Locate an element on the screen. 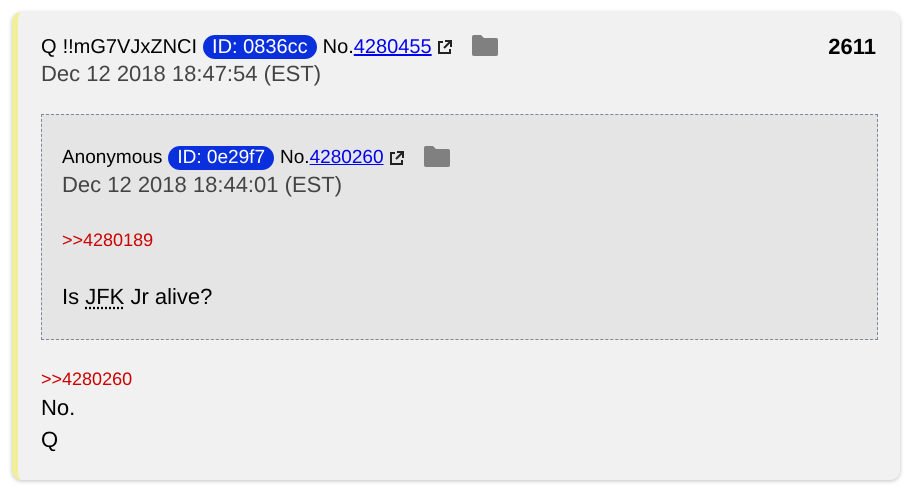 This screenshot has width=914, height=490. id-badge: ID: 0836cc is located at coordinates (260, 47).